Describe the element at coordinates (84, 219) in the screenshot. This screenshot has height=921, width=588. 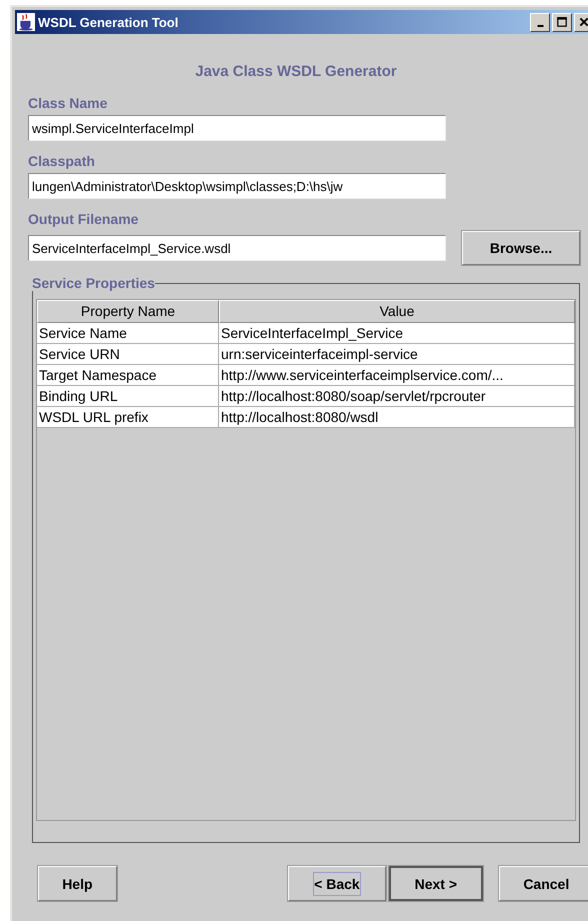
I see `field-label: Output Filename` at that location.